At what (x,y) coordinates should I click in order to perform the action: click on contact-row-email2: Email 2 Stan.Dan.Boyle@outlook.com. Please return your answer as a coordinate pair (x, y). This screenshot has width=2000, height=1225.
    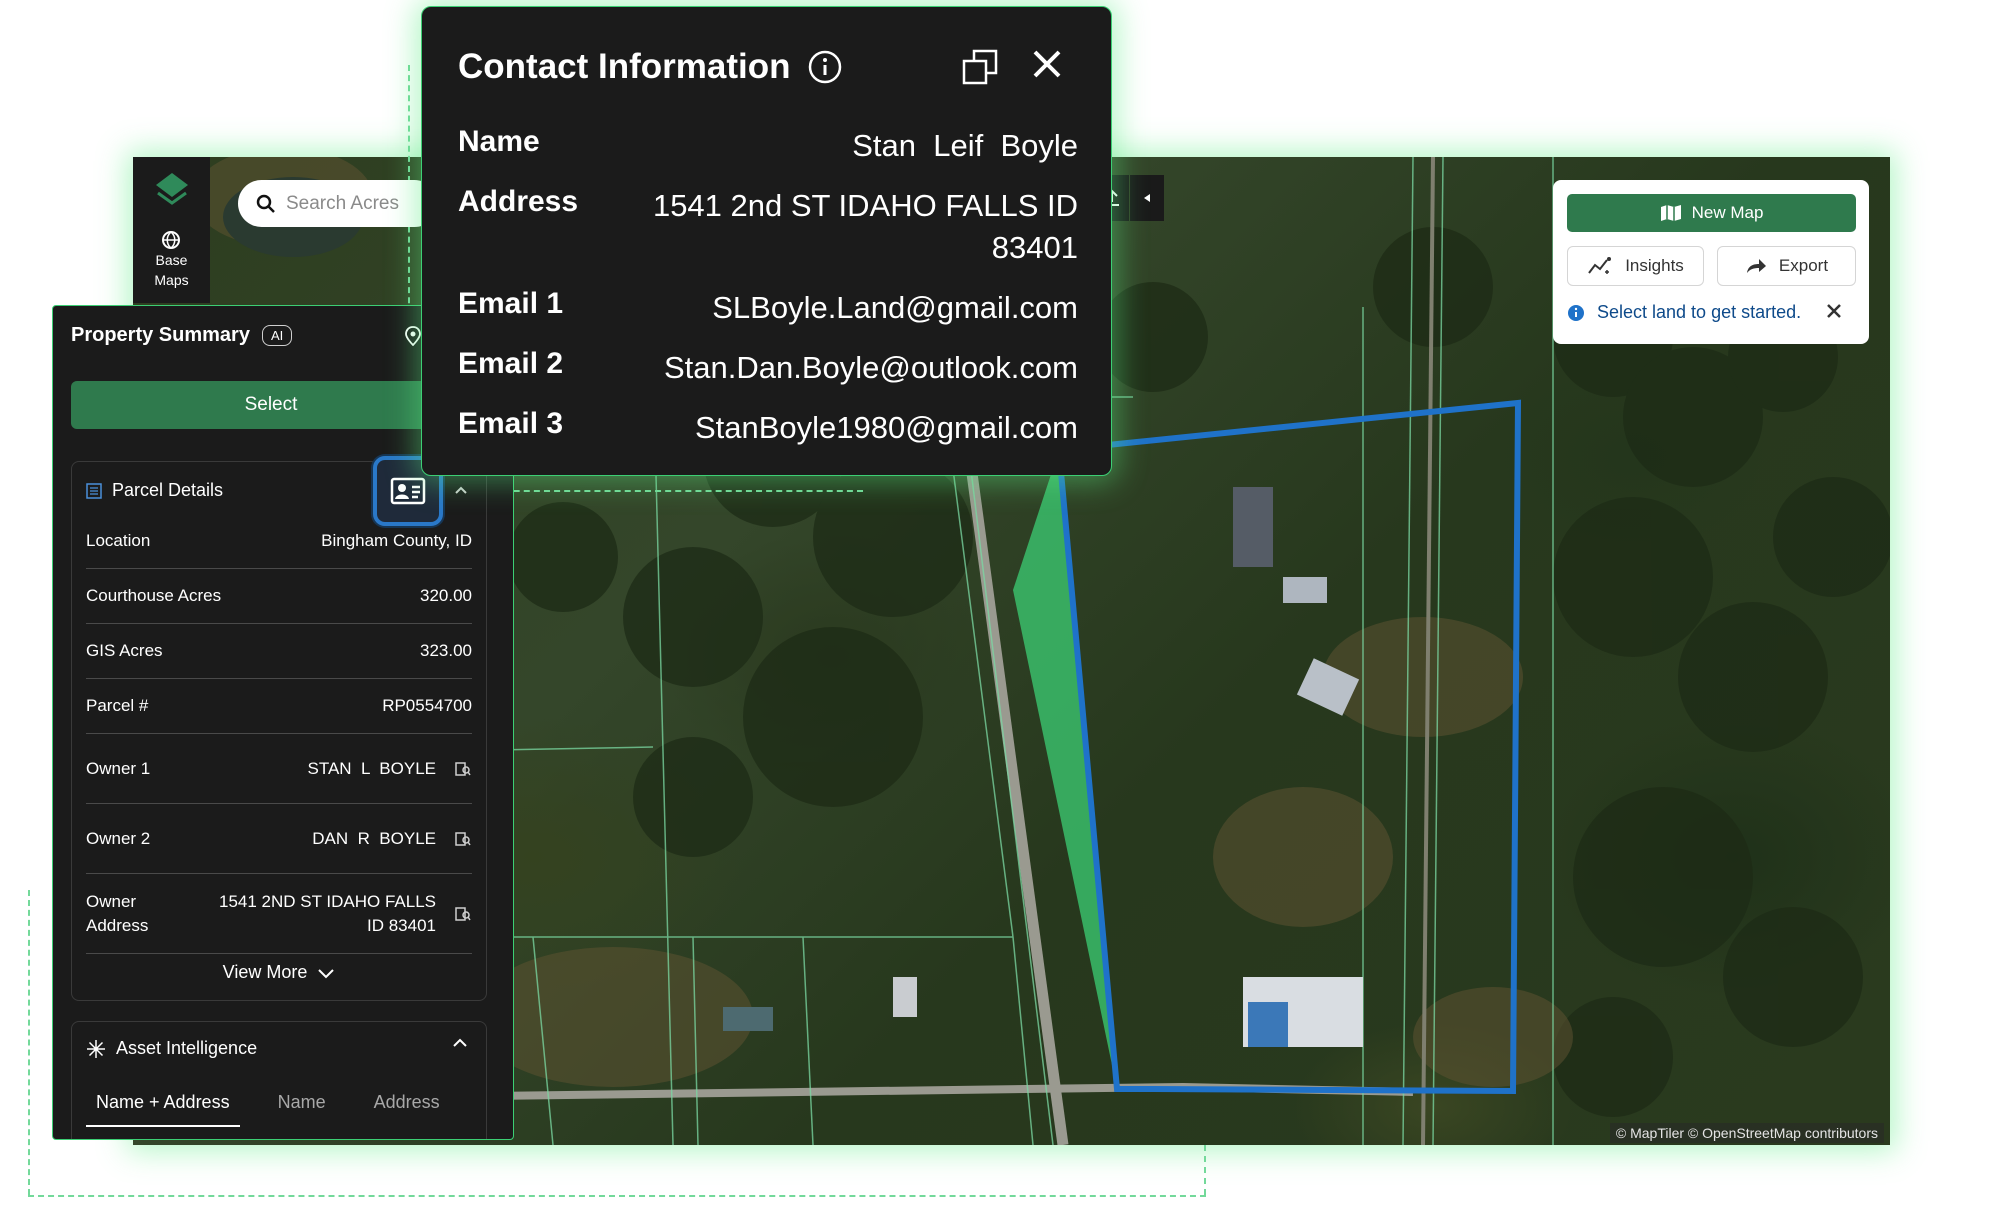
    Looking at the image, I should click on (768, 368).